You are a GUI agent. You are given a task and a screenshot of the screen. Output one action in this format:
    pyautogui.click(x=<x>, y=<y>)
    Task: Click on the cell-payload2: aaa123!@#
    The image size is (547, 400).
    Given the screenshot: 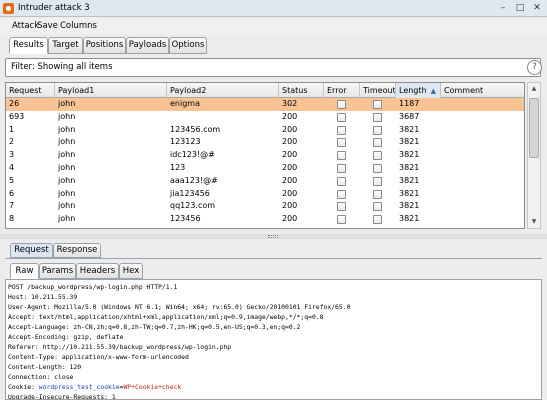 What is the action you would take?
    pyautogui.click(x=194, y=180)
    